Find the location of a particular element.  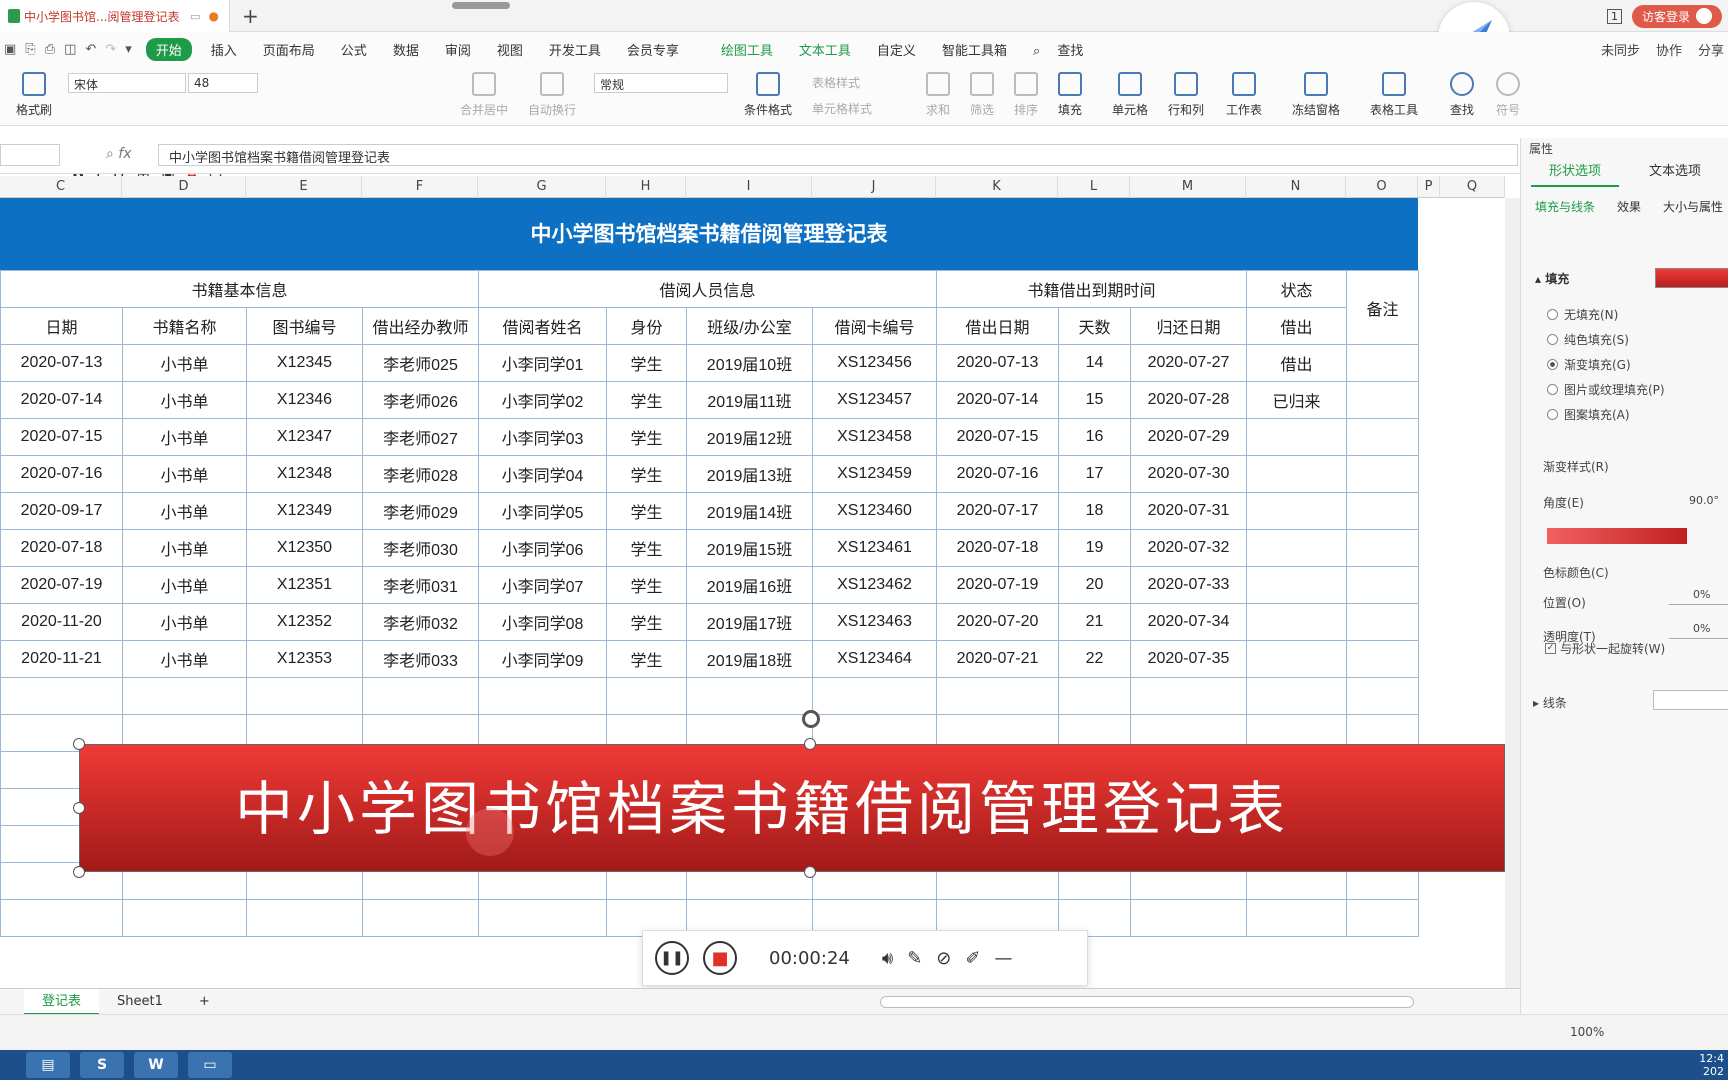

menu-search: ⌕ 查找 is located at coordinates (1064, 49).